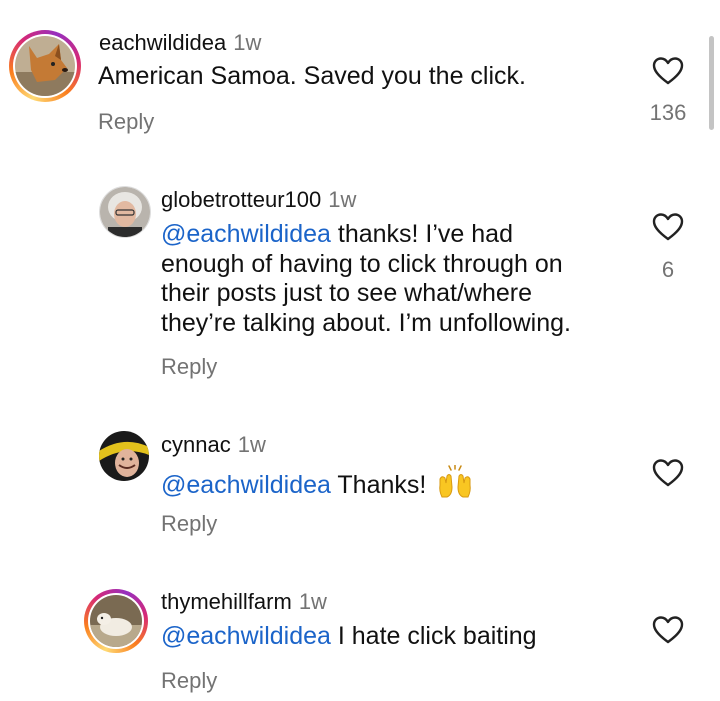  What do you see at coordinates (668, 269) in the screenshot?
I see `like-count: 6` at bounding box center [668, 269].